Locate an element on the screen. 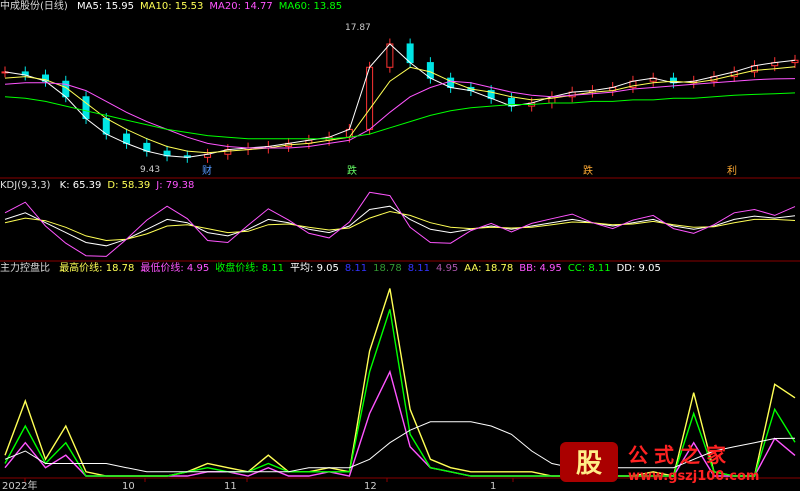 The width and height of the screenshot is (800, 491). x-tick-label: 10 is located at coordinates (128, 486).